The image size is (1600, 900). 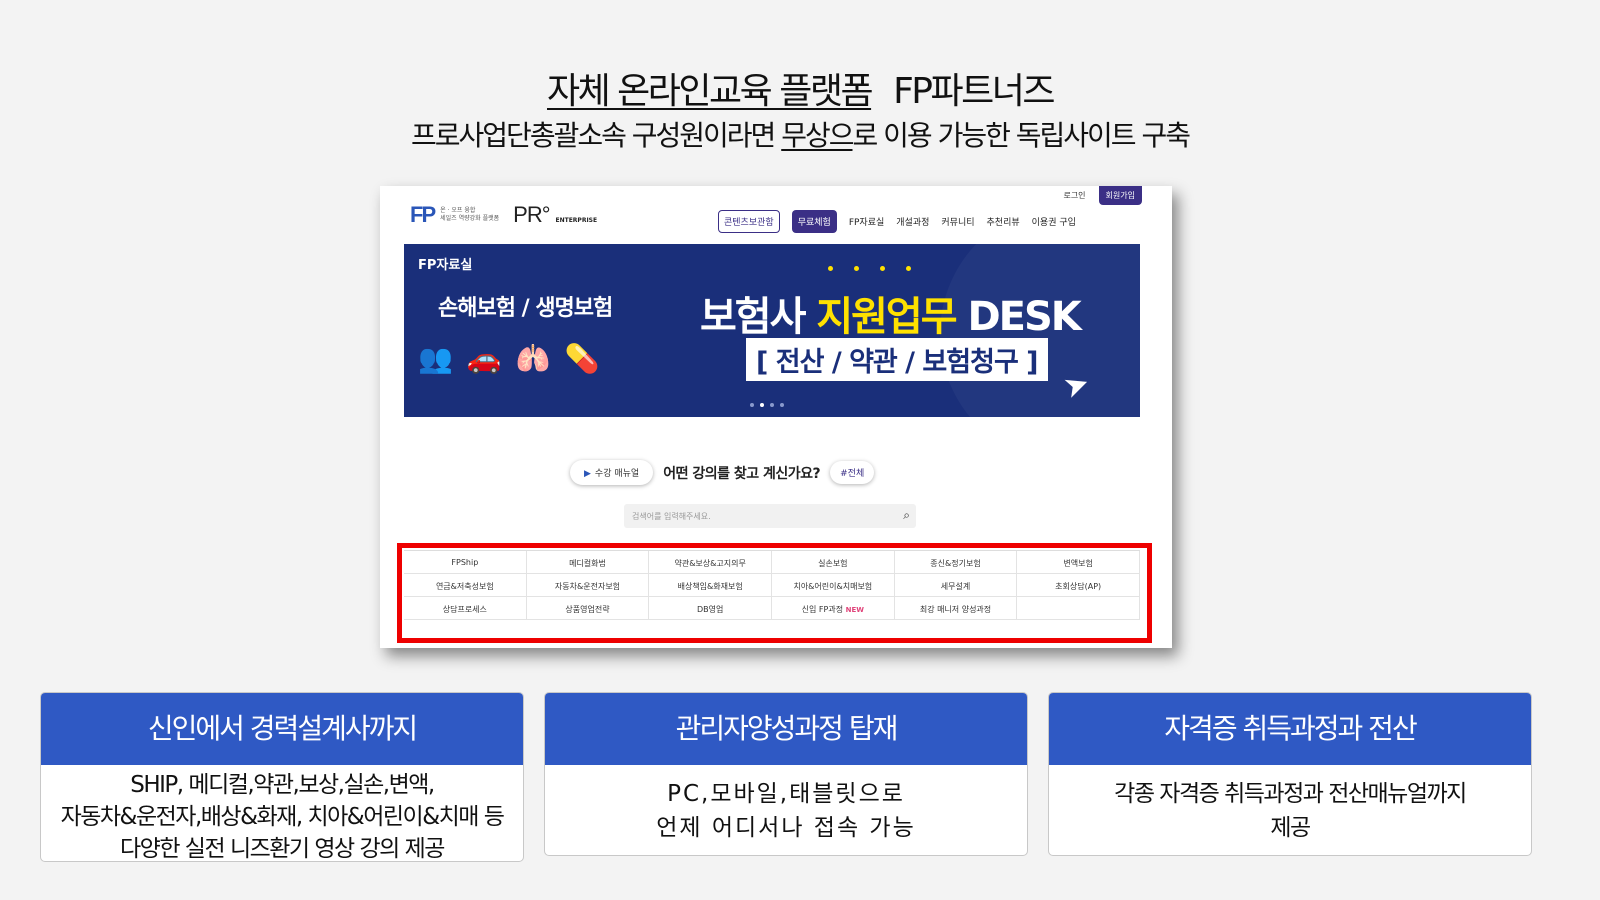 What do you see at coordinates (852, 472) in the screenshot?
I see `tag-all-button: #전체` at bounding box center [852, 472].